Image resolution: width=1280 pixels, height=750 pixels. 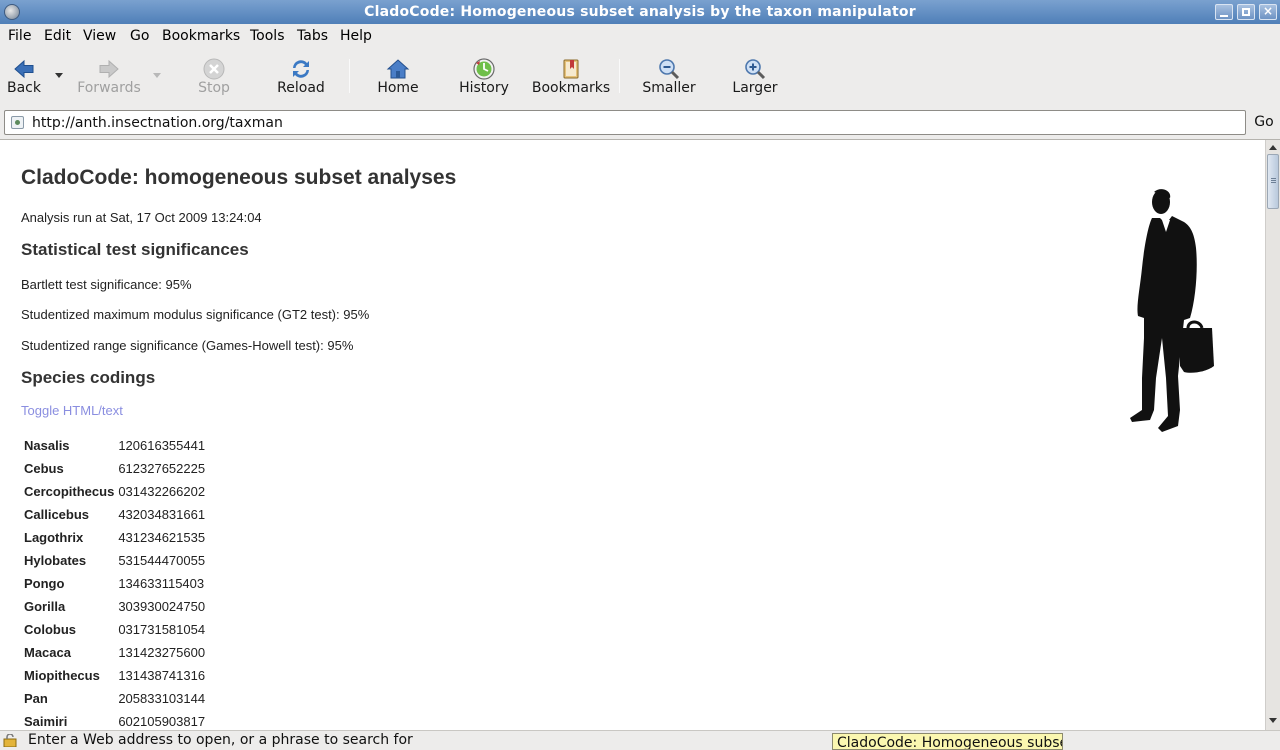 What do you see at coordinates (139, 36) in the screenshot?
I see `menu-go: Go` at bounding box center [139, 36].